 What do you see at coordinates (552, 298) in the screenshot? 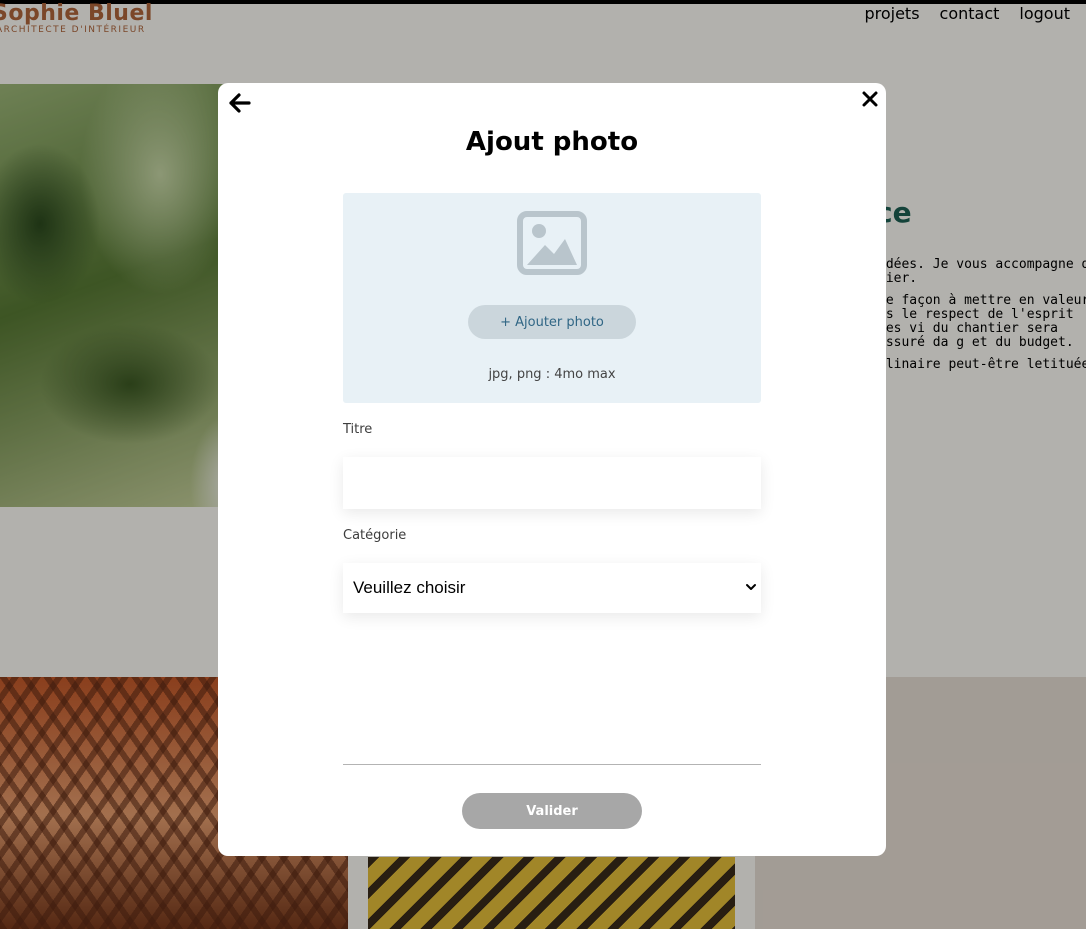
I see `photo-upload-zone: + Ajouter photo jpg, png : 4mo max` at bounding box center [552, 298].